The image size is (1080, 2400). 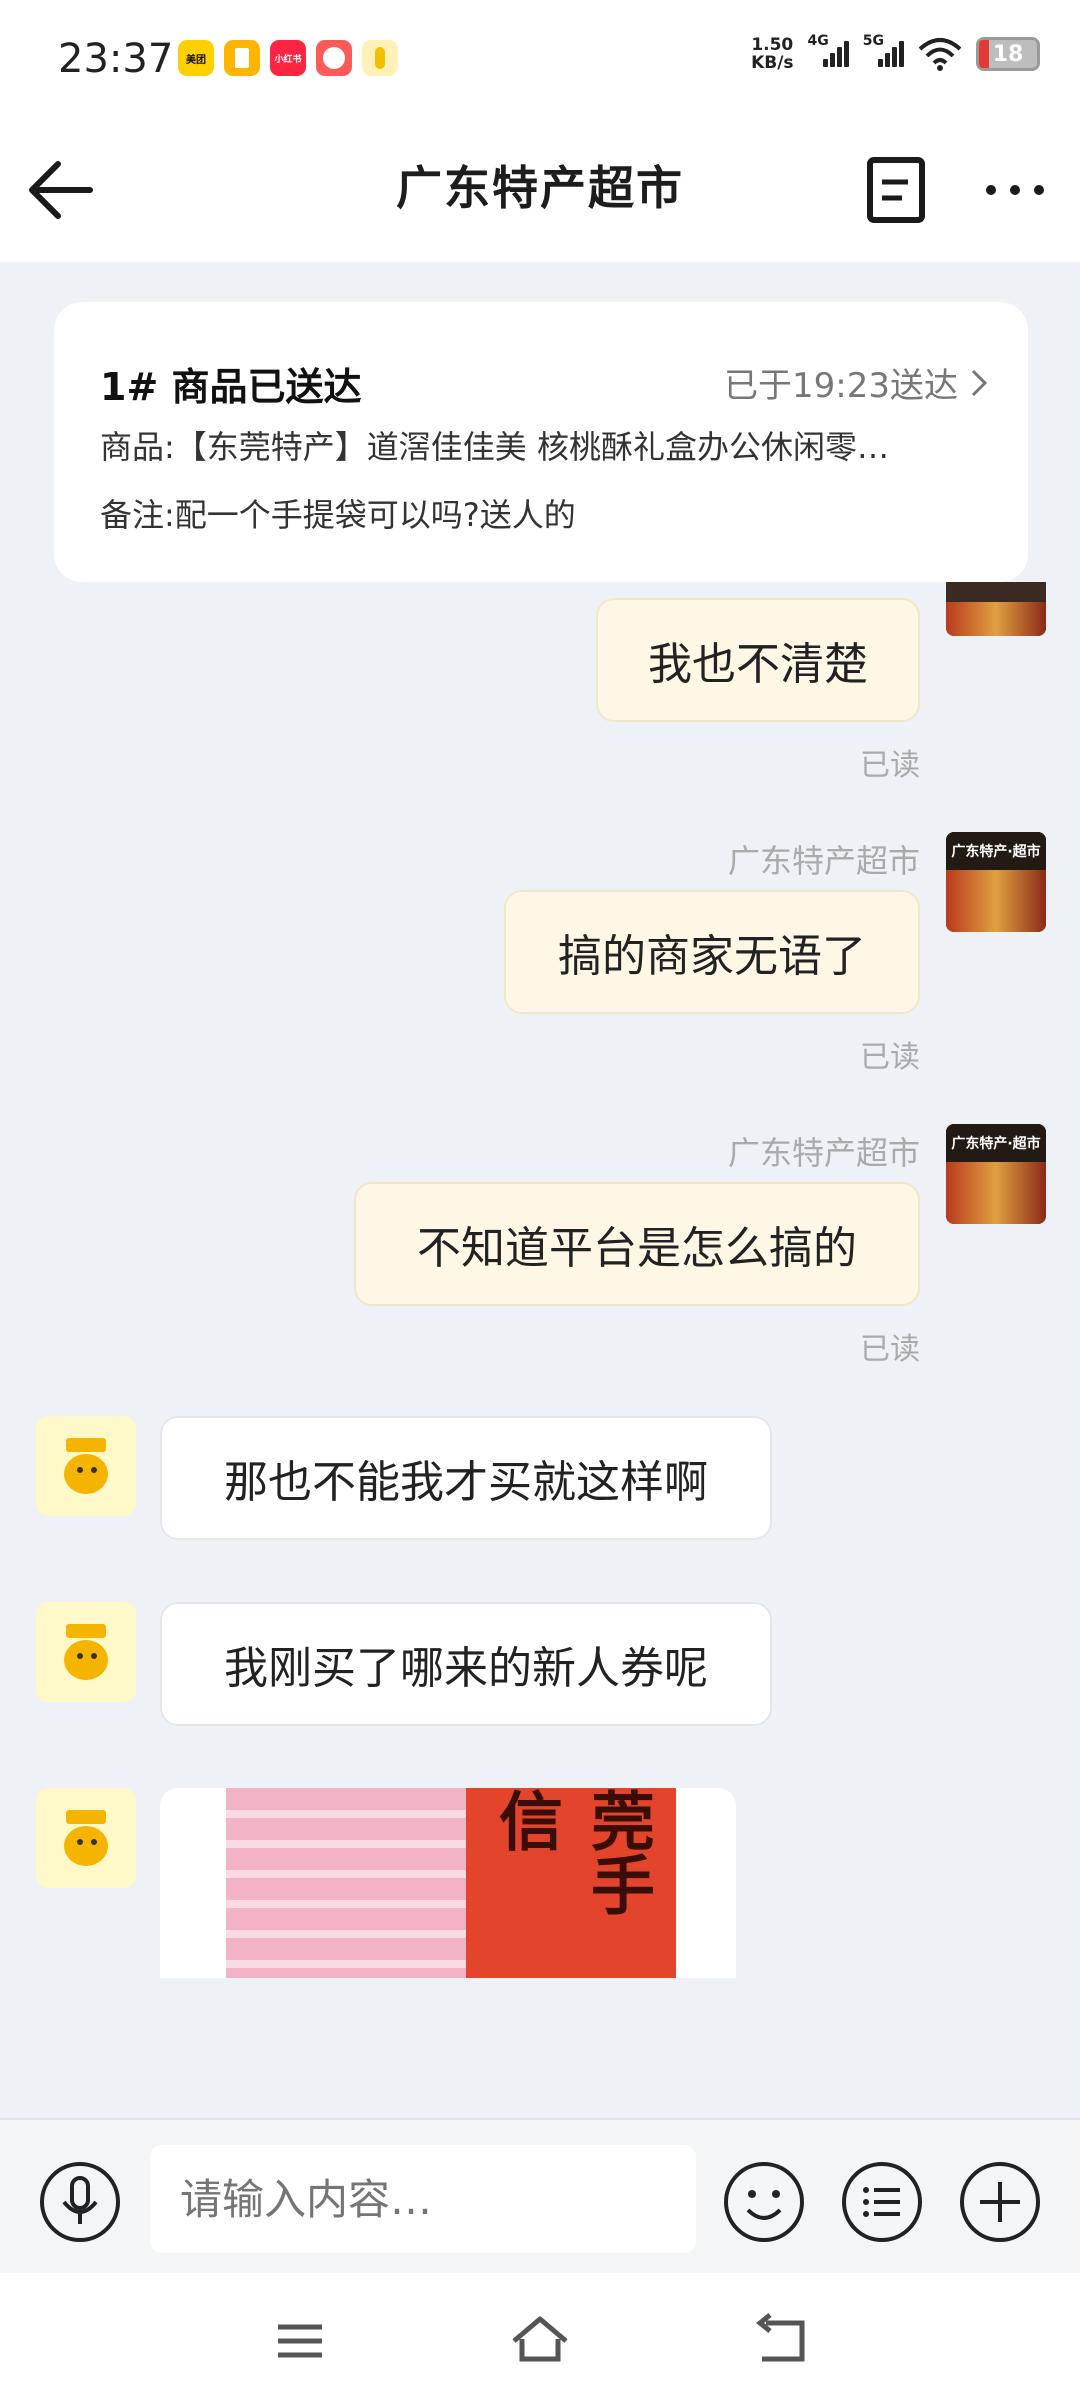 I want to click on network-speed: 1.50 KB/s, so click(x=772, y=54).